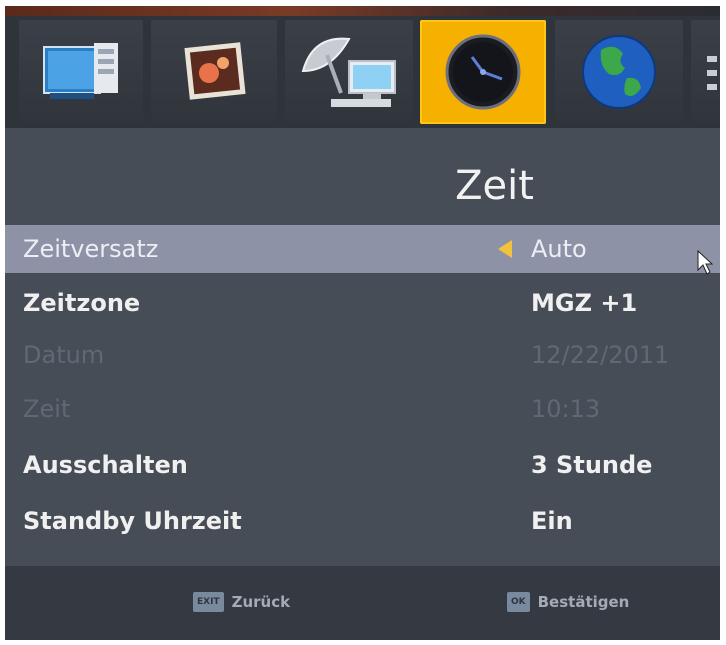 This screenshot has height=645, width=726. What do you see at coordinates (362, 355) in the screenshot?
I see `setting-row-datum: Datum 12/22/2011` at bounding box center [362, 355].